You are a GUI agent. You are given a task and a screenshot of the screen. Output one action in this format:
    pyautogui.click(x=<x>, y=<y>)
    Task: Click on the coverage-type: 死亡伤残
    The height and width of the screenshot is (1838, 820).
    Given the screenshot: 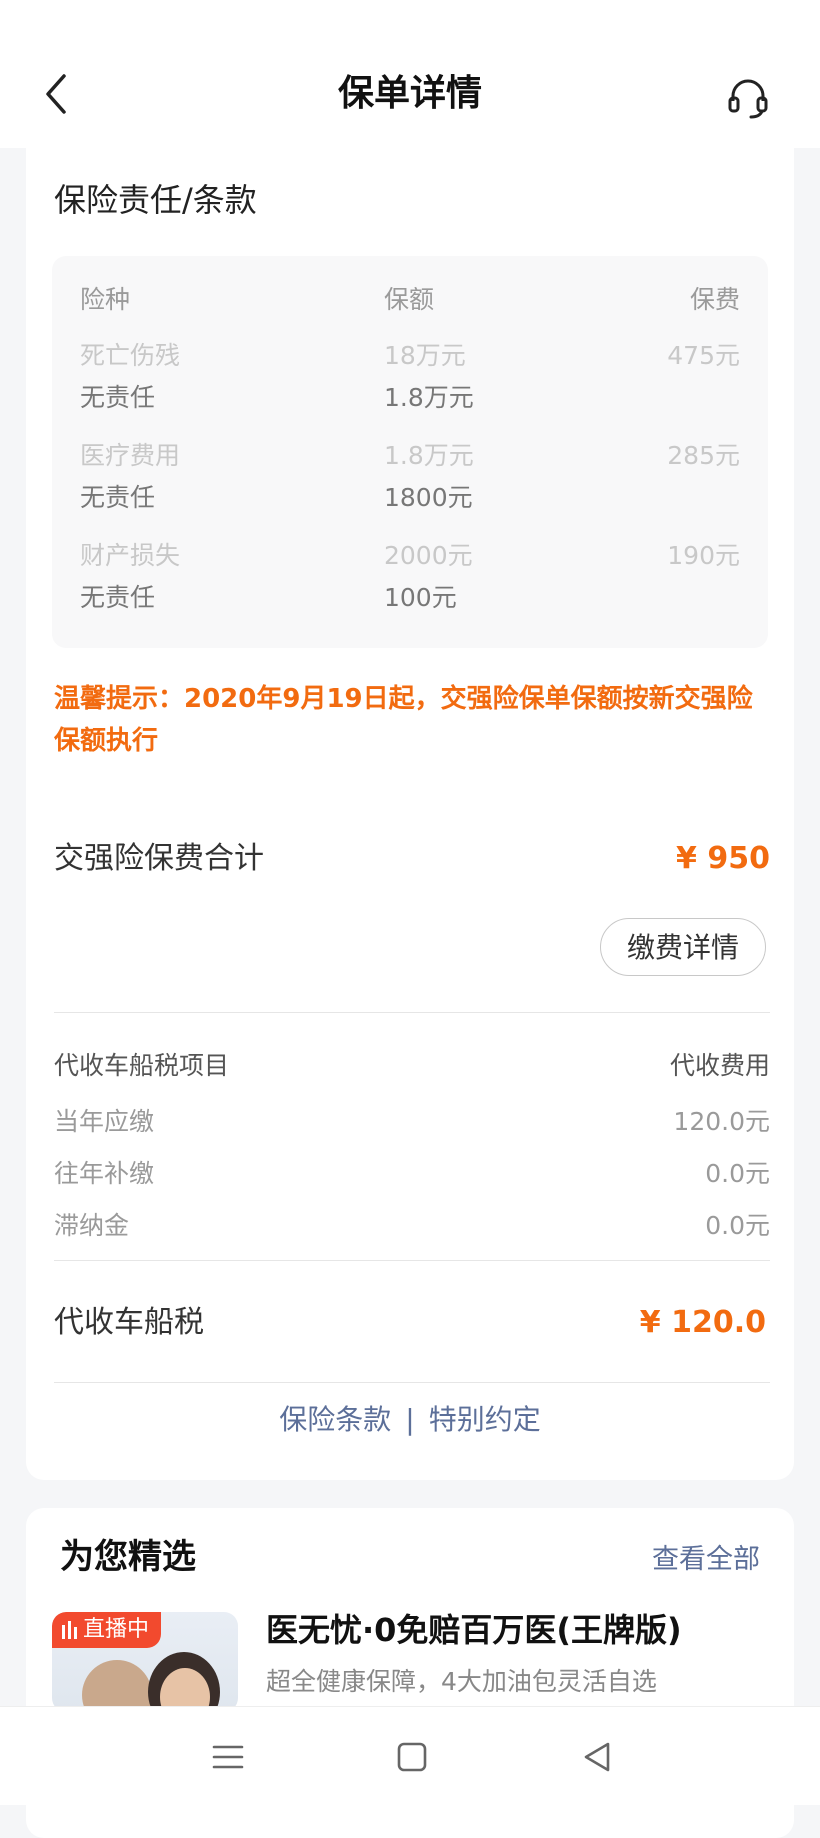 What is the action you would take?
    pyautogui.click(x=130, y=355)
    